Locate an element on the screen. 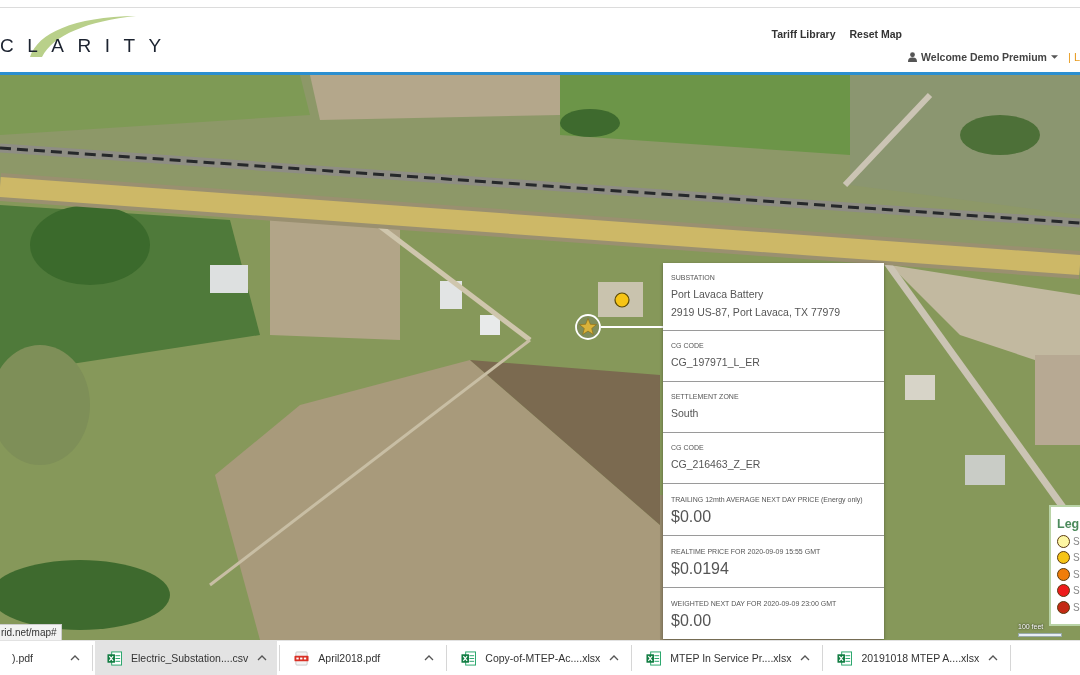  caret-down-icon is located at coordinates (1054, 57).